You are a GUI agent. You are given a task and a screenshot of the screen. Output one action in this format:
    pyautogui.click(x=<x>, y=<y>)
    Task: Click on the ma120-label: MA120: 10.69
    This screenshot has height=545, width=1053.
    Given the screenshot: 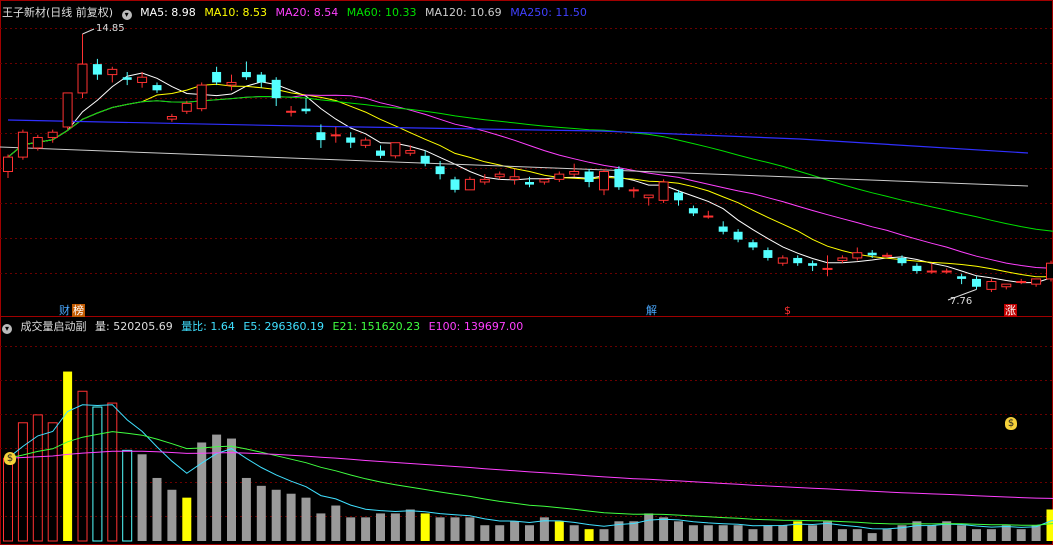 What is the action you would take?
    pyautogui.click(x=463, y=12)
    